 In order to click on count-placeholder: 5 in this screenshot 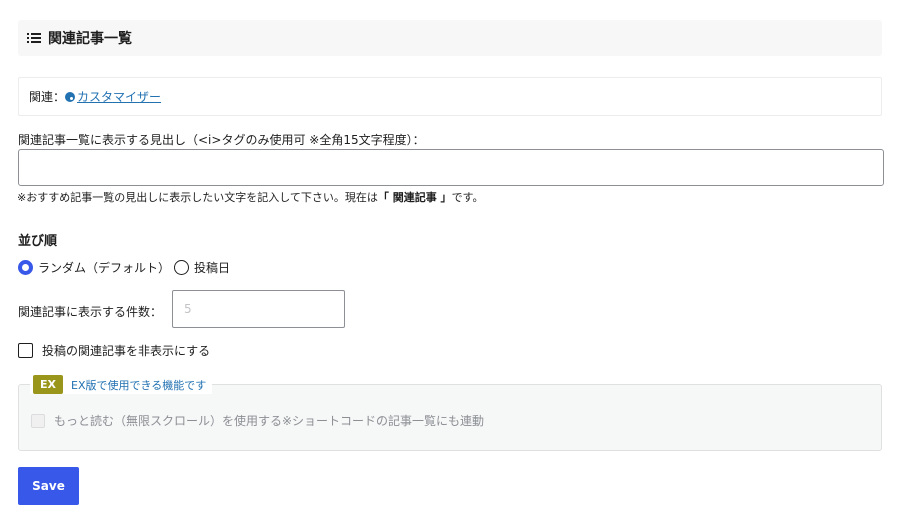, I will do `click(188, 309)`.